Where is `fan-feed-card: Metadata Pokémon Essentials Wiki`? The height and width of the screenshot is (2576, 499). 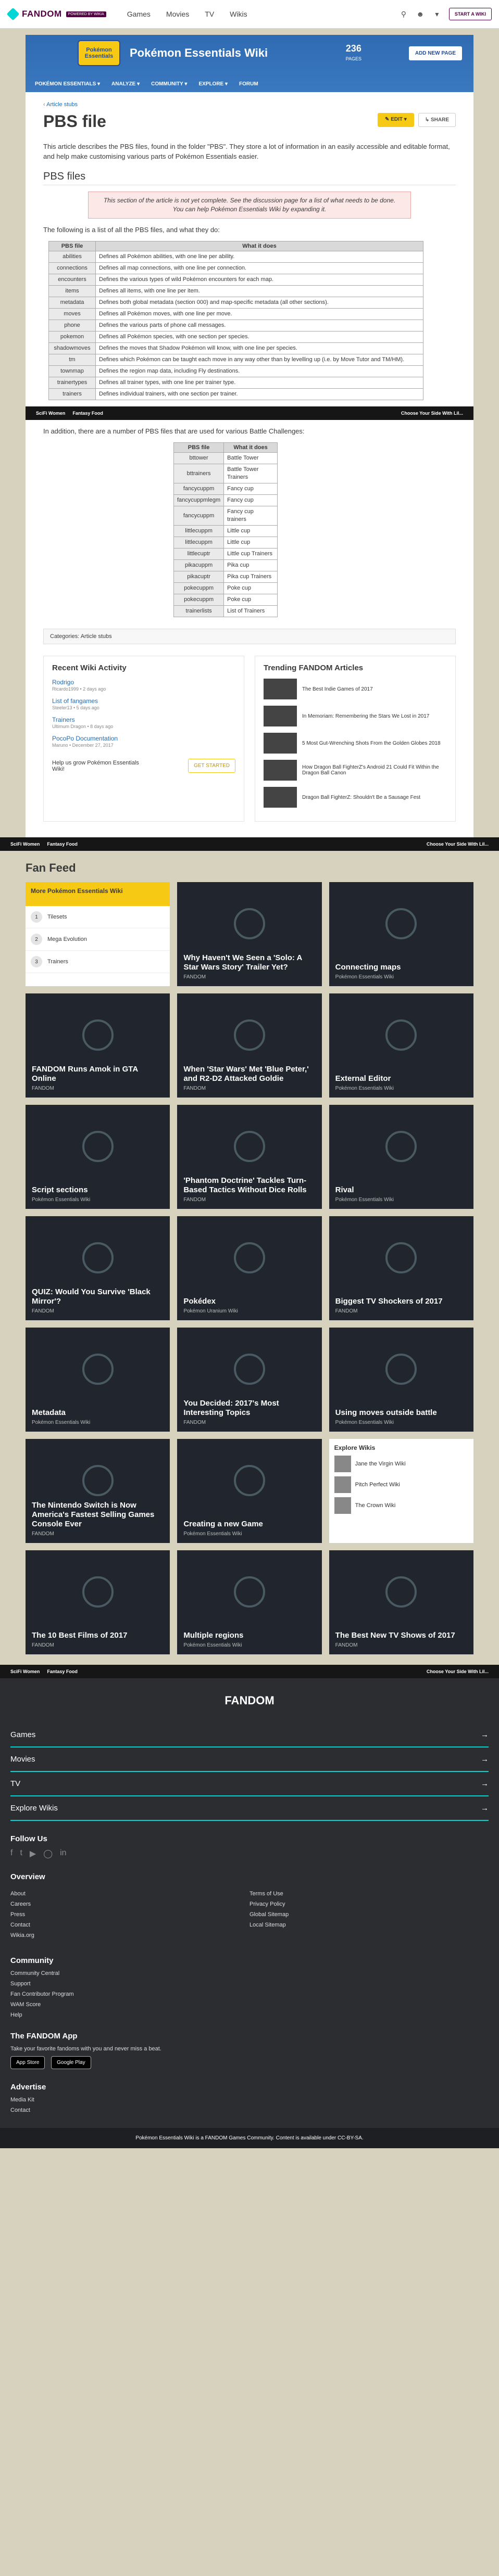
fan-feed-card: Metadata Pokémon Essentials Wiki is located at coordinates (98, 1380).